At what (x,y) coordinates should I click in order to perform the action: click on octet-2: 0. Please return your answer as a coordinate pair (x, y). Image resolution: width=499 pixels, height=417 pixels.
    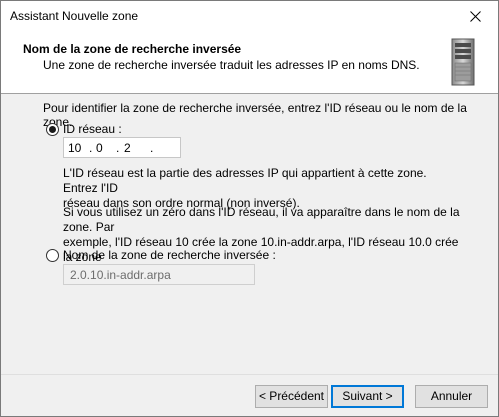
    Looking at the image, I should click on (99, 148).